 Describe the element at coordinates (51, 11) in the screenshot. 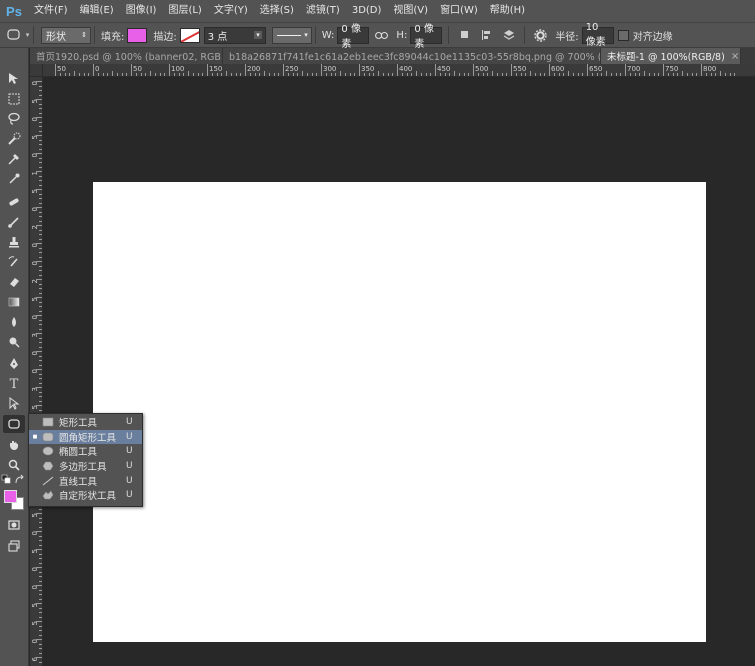

I see `menu-file: 文件(F)` at that location.